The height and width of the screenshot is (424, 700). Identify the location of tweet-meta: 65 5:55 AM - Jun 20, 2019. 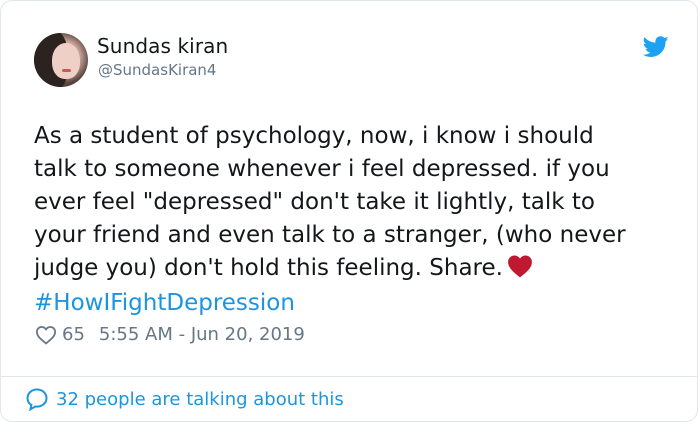
(170, 334).